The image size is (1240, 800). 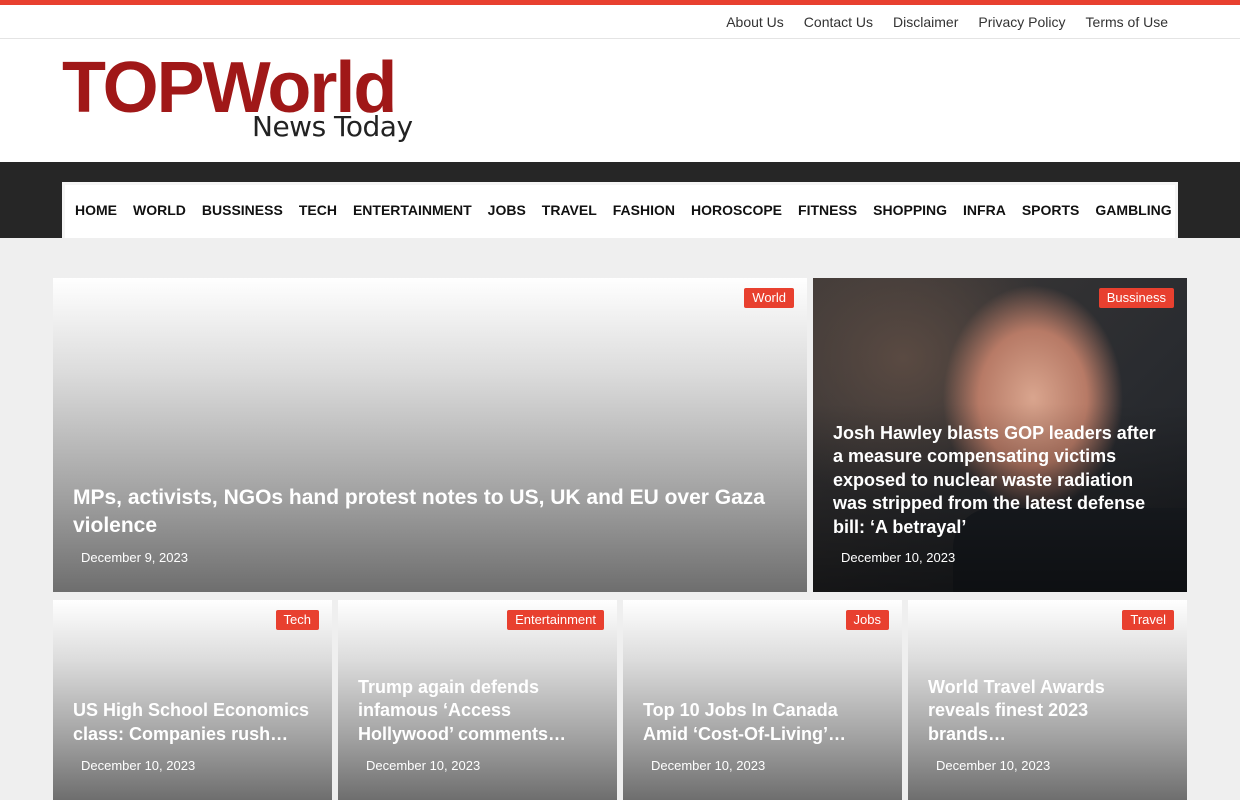 I want to click on article-date: December 9, 2023, so click(x=134, y=557).